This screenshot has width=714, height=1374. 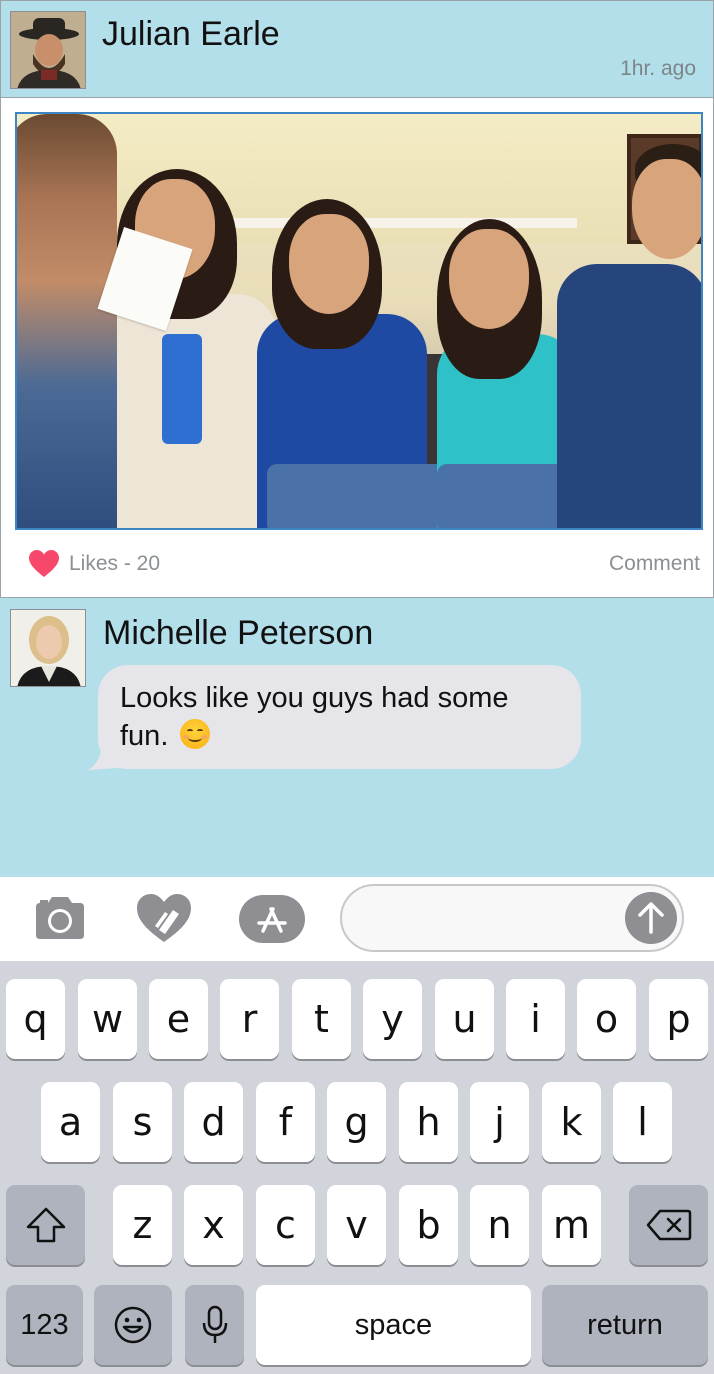 I want to click on key-h: h, so click(x=428, y=1122).